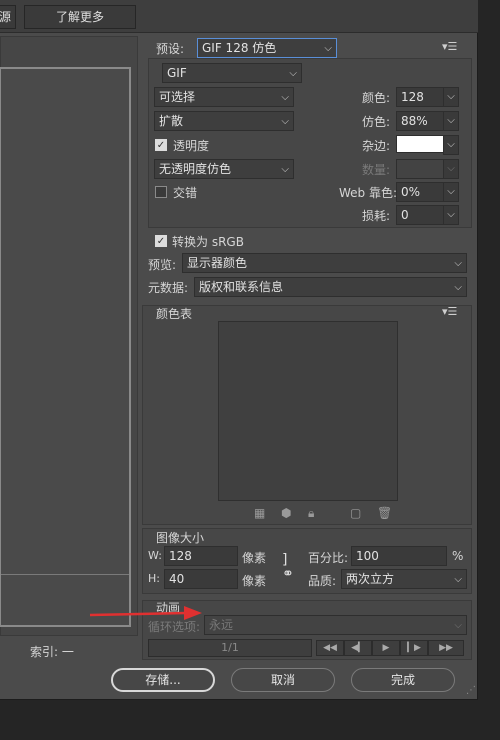  What do you see at coordinates (458, 556) in the screenshot?
I see `percent-unit: %` at bounding box center [458, 556].